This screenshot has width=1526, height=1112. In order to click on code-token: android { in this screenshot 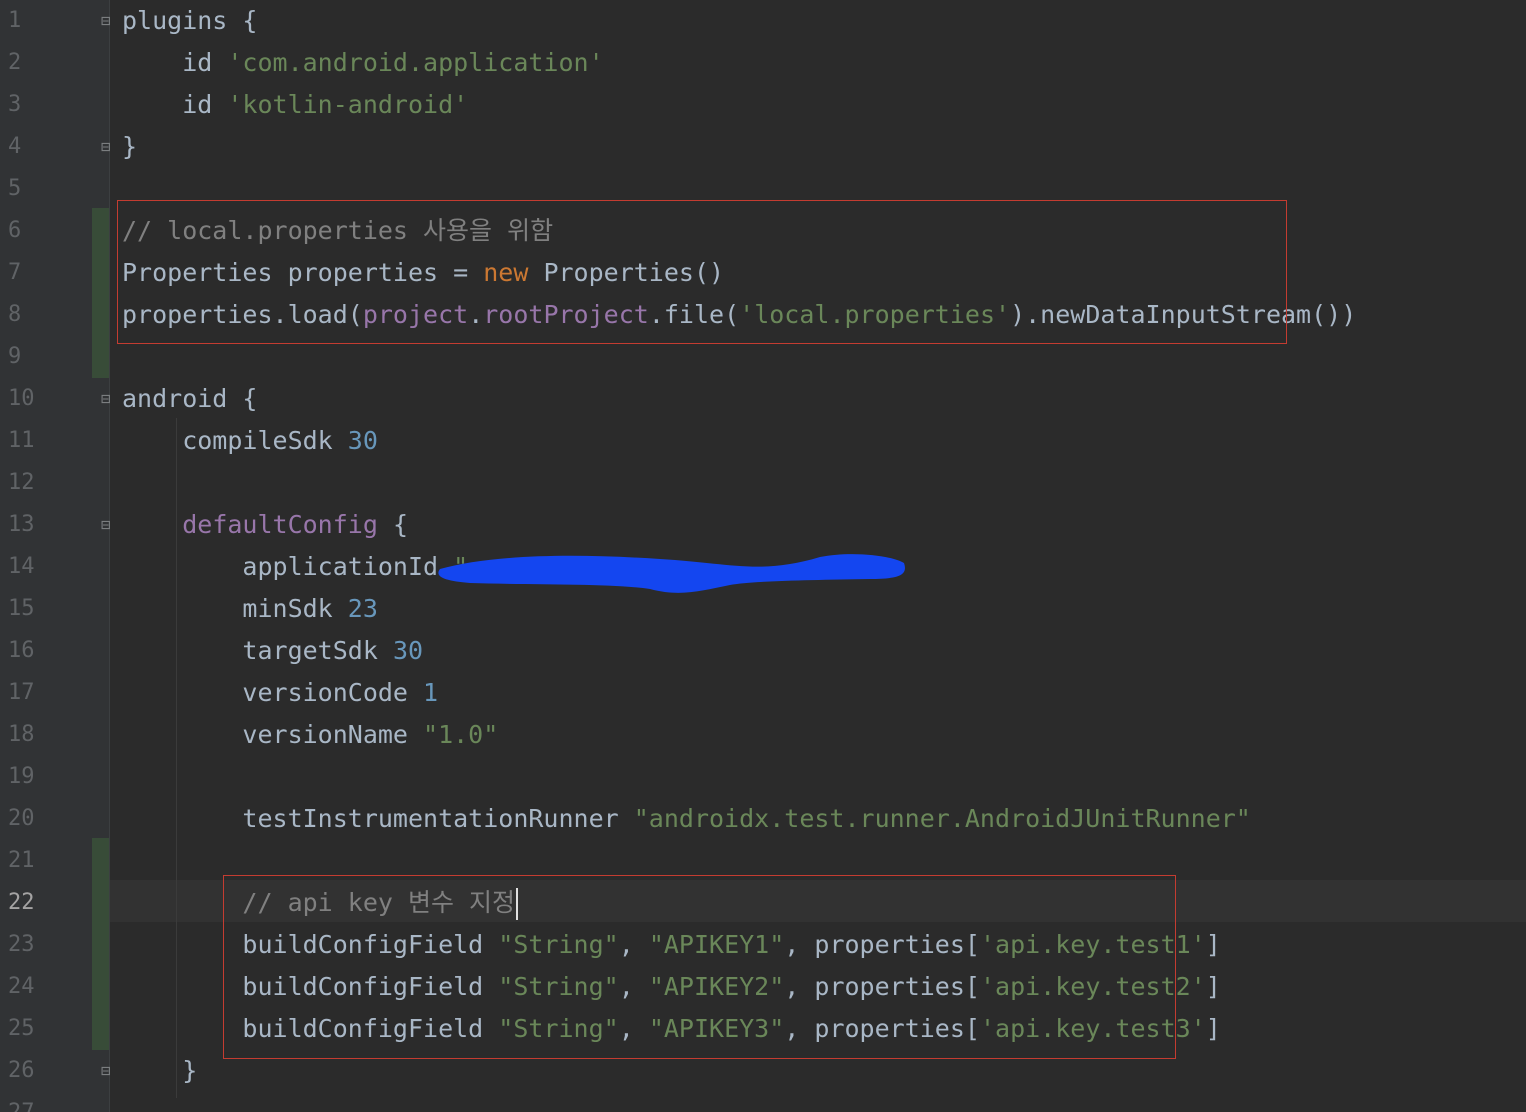, I will do `click(190, 398)`.